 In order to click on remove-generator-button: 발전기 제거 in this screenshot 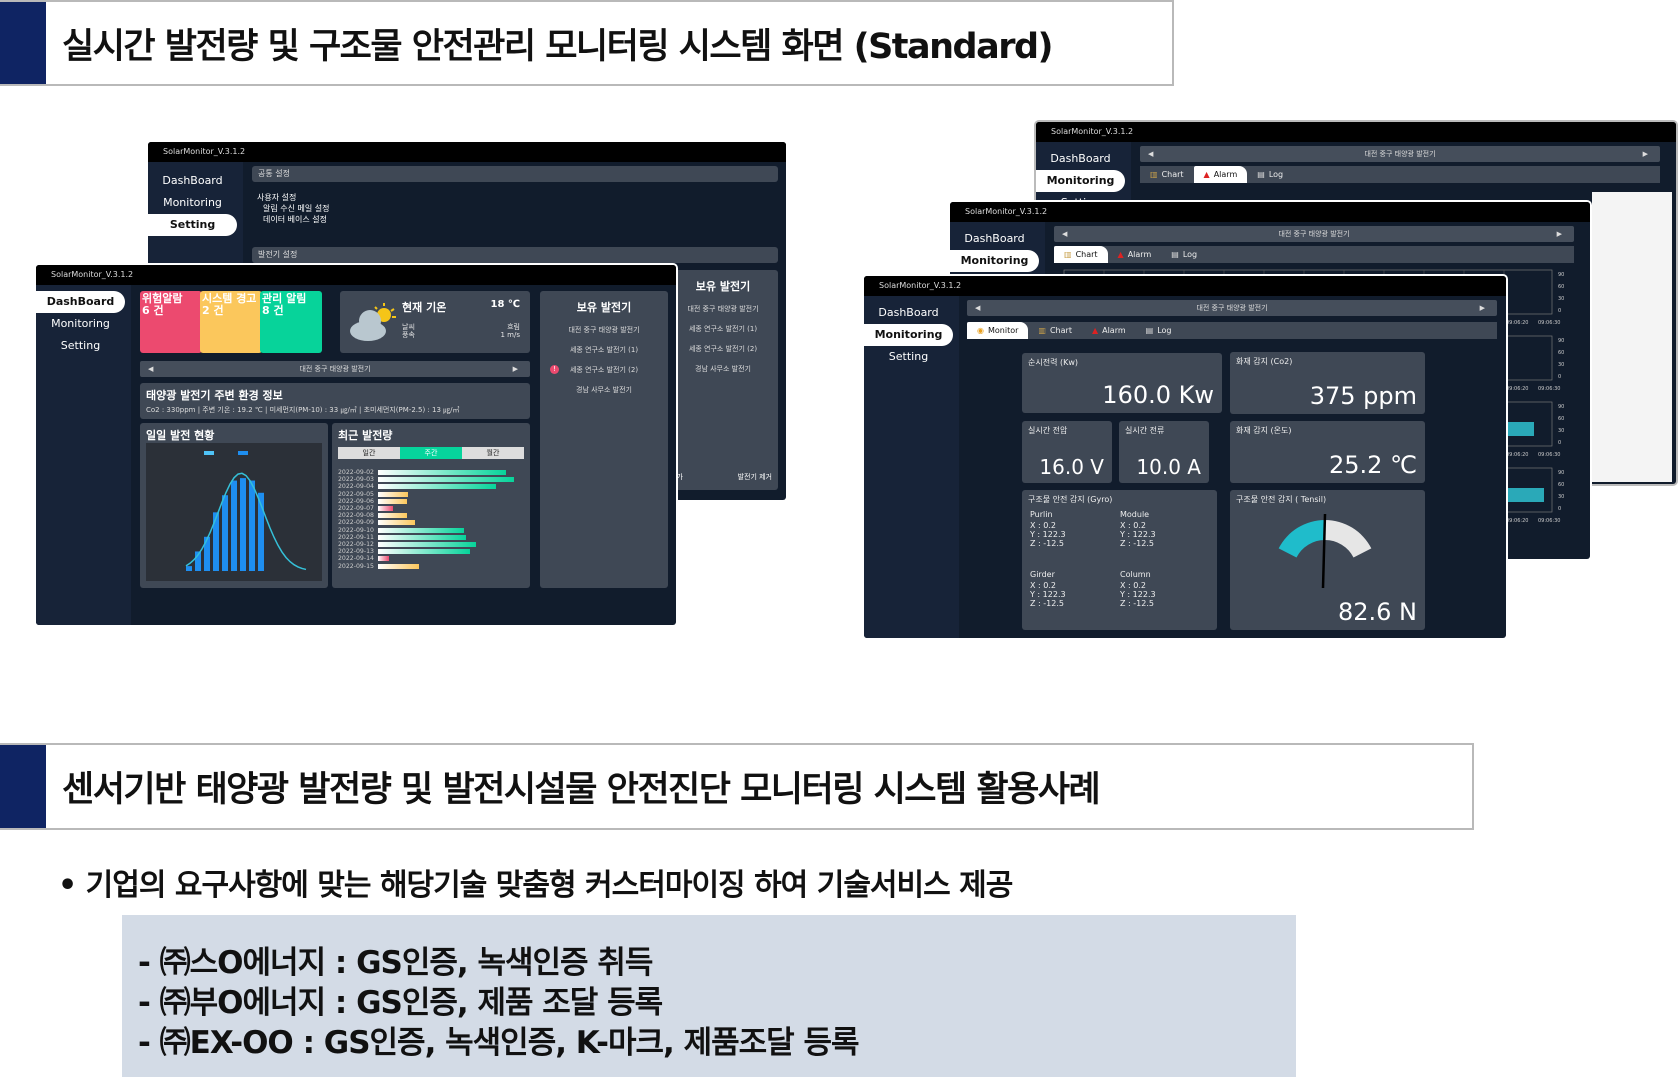, I will do `click(755, 477)`.